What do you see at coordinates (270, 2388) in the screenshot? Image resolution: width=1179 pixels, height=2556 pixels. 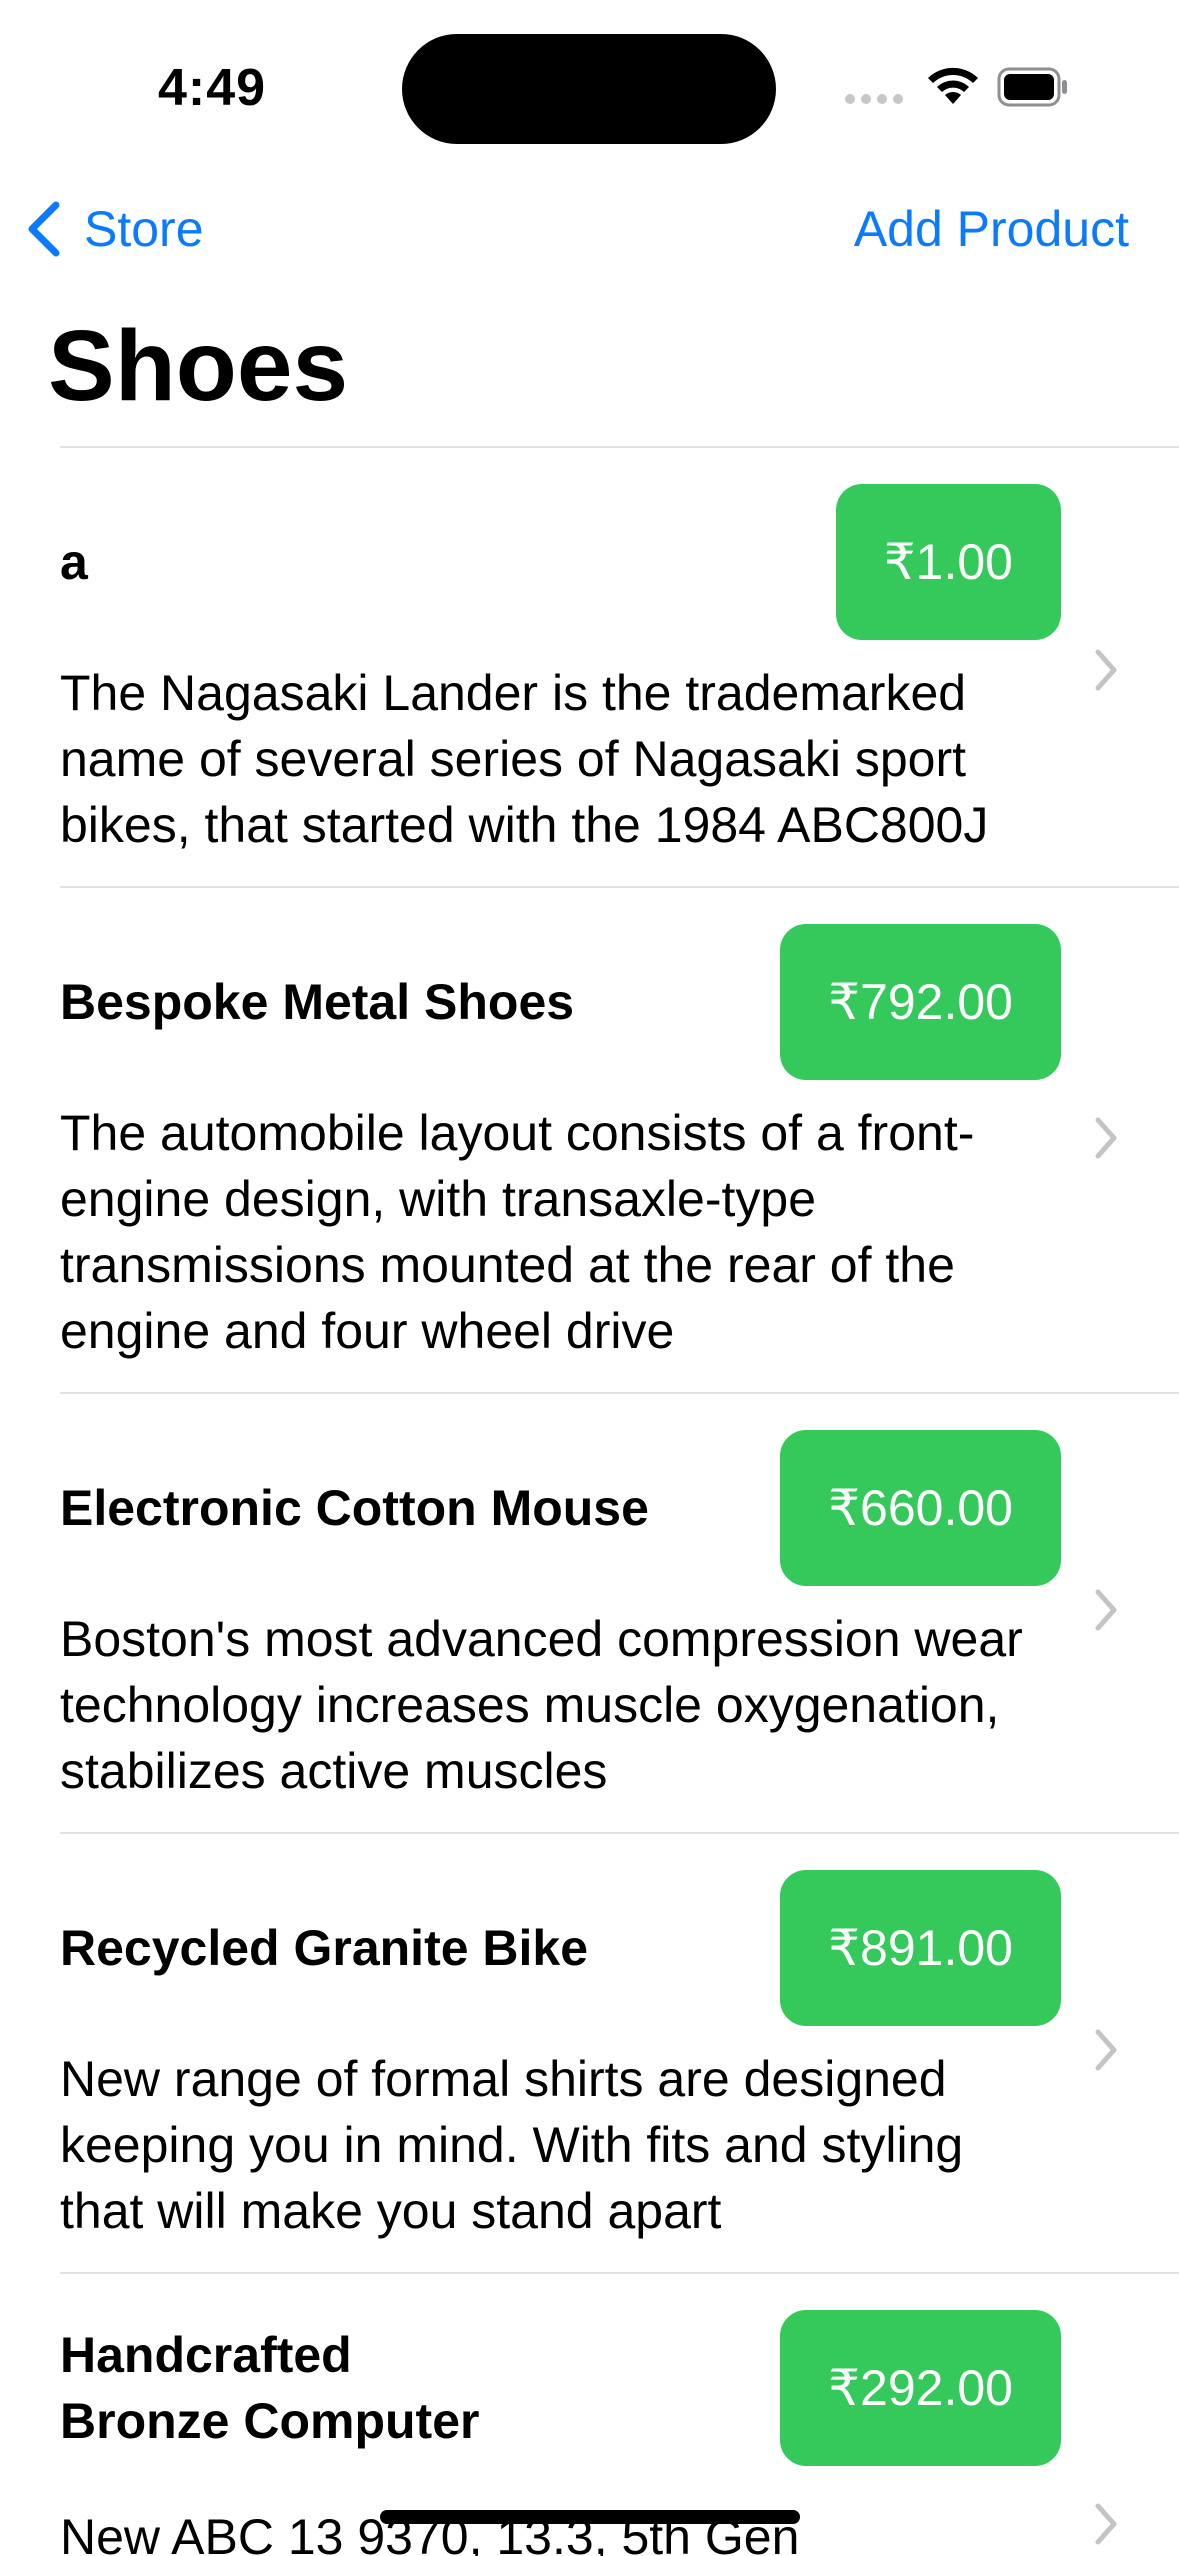 I see `product-name: Handcrafted Bronze Computer` at bounding box center [270, 2388].